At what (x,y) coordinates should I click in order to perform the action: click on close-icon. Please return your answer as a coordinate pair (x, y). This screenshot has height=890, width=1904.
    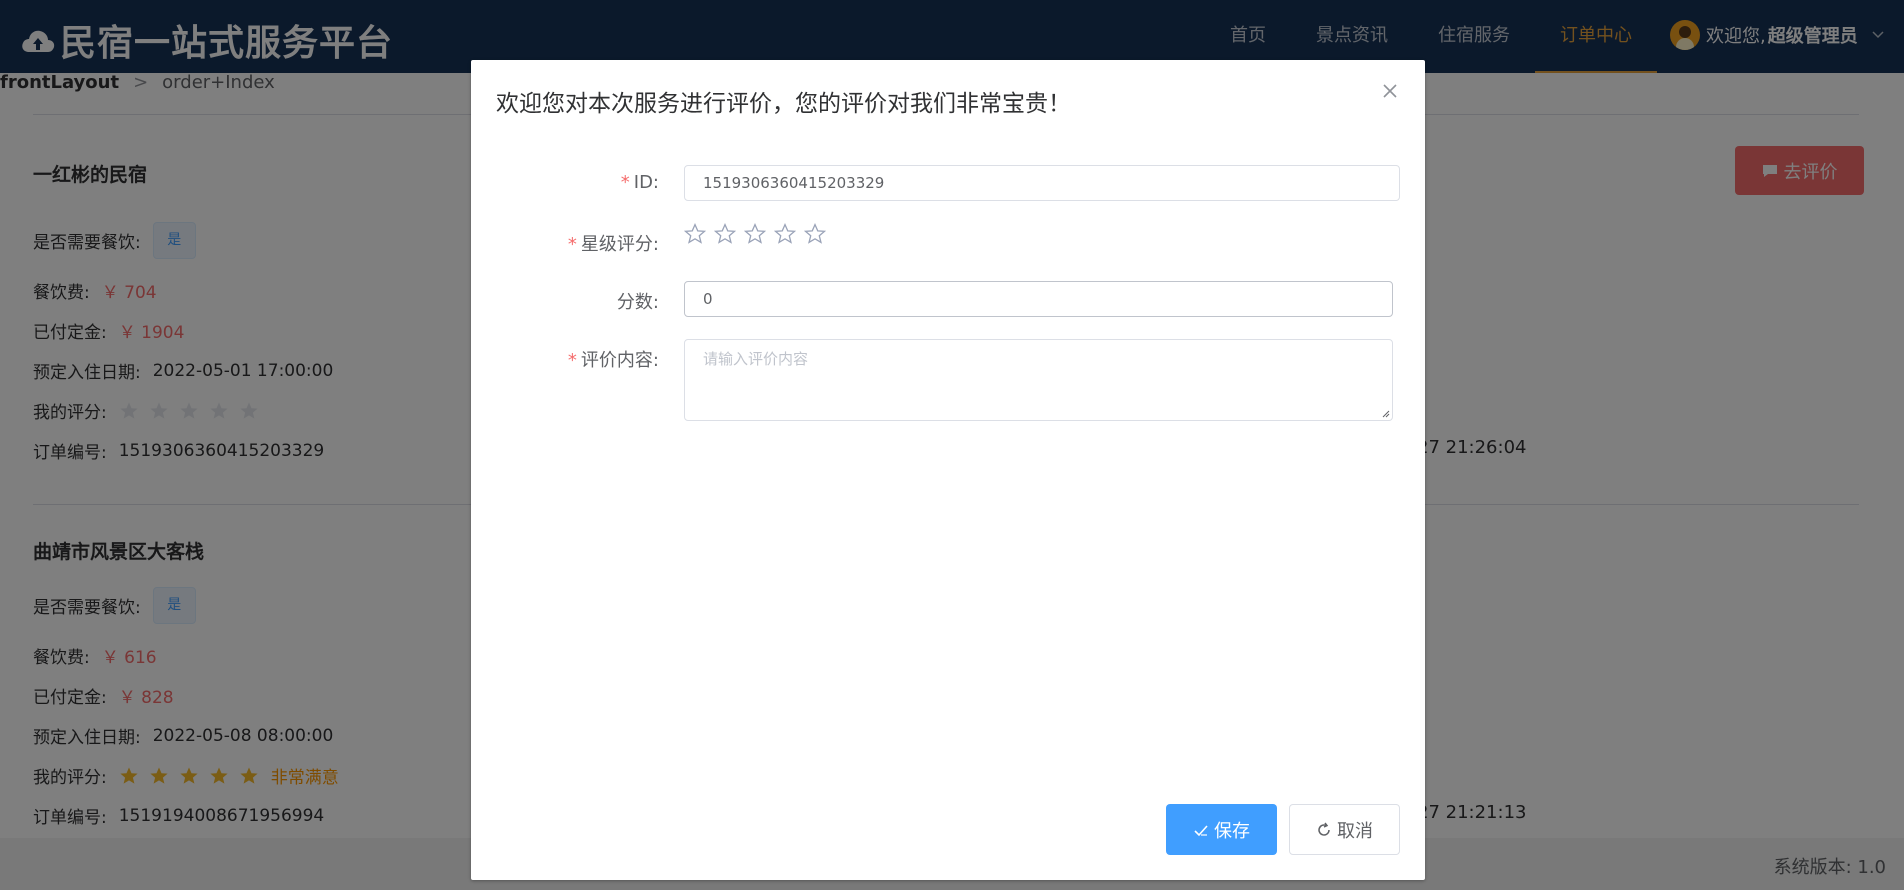
    Looking at the image, I should click on (1390, 91).